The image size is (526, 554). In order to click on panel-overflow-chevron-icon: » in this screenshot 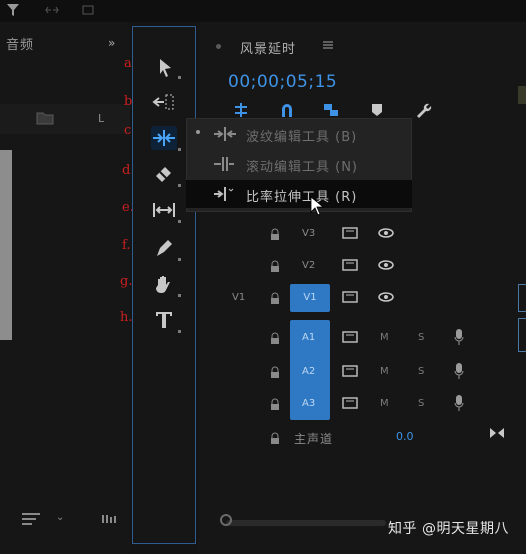, I will do `click(111, 43)`.